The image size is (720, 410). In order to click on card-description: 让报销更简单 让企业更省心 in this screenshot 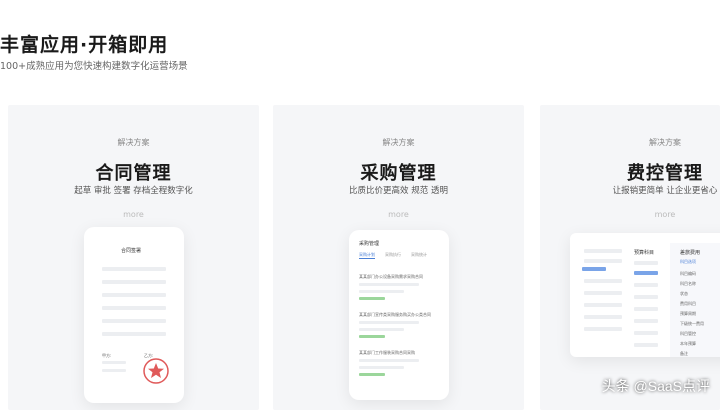, I will do `click(665, 191)`.